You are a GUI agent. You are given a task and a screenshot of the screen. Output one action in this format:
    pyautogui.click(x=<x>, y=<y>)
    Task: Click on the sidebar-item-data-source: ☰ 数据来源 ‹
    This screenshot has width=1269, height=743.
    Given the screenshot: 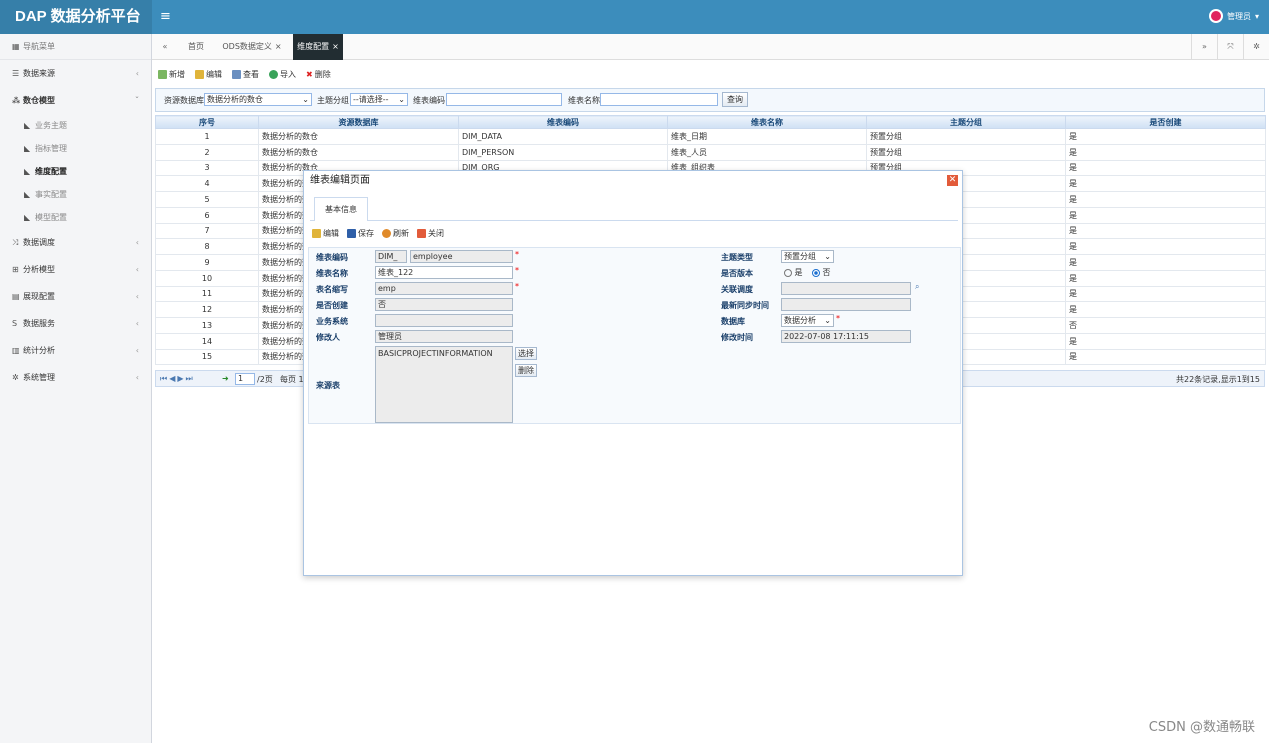 What is the action you would take?
    pyautogui.click(x=75, y=73)
    